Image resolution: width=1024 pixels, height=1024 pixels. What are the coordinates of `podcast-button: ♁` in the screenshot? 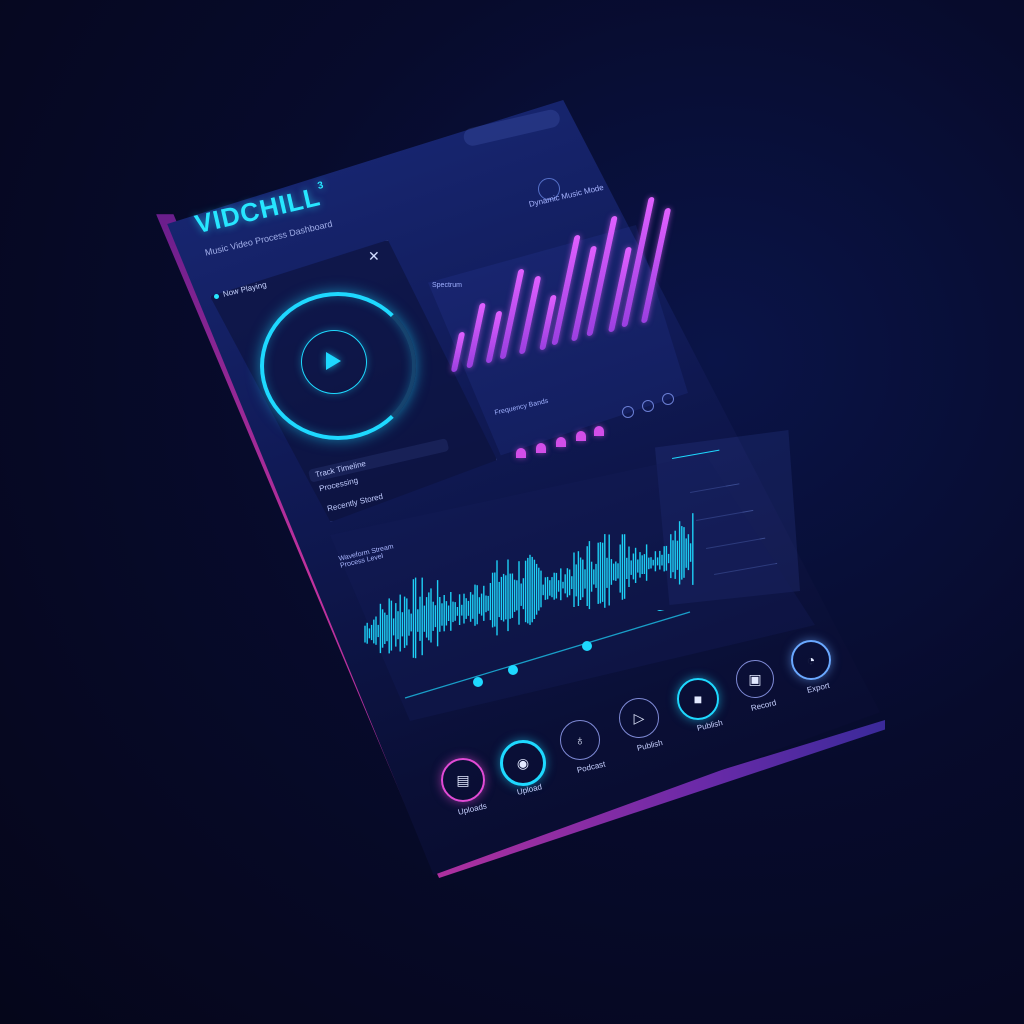 It's located at (580, 740).